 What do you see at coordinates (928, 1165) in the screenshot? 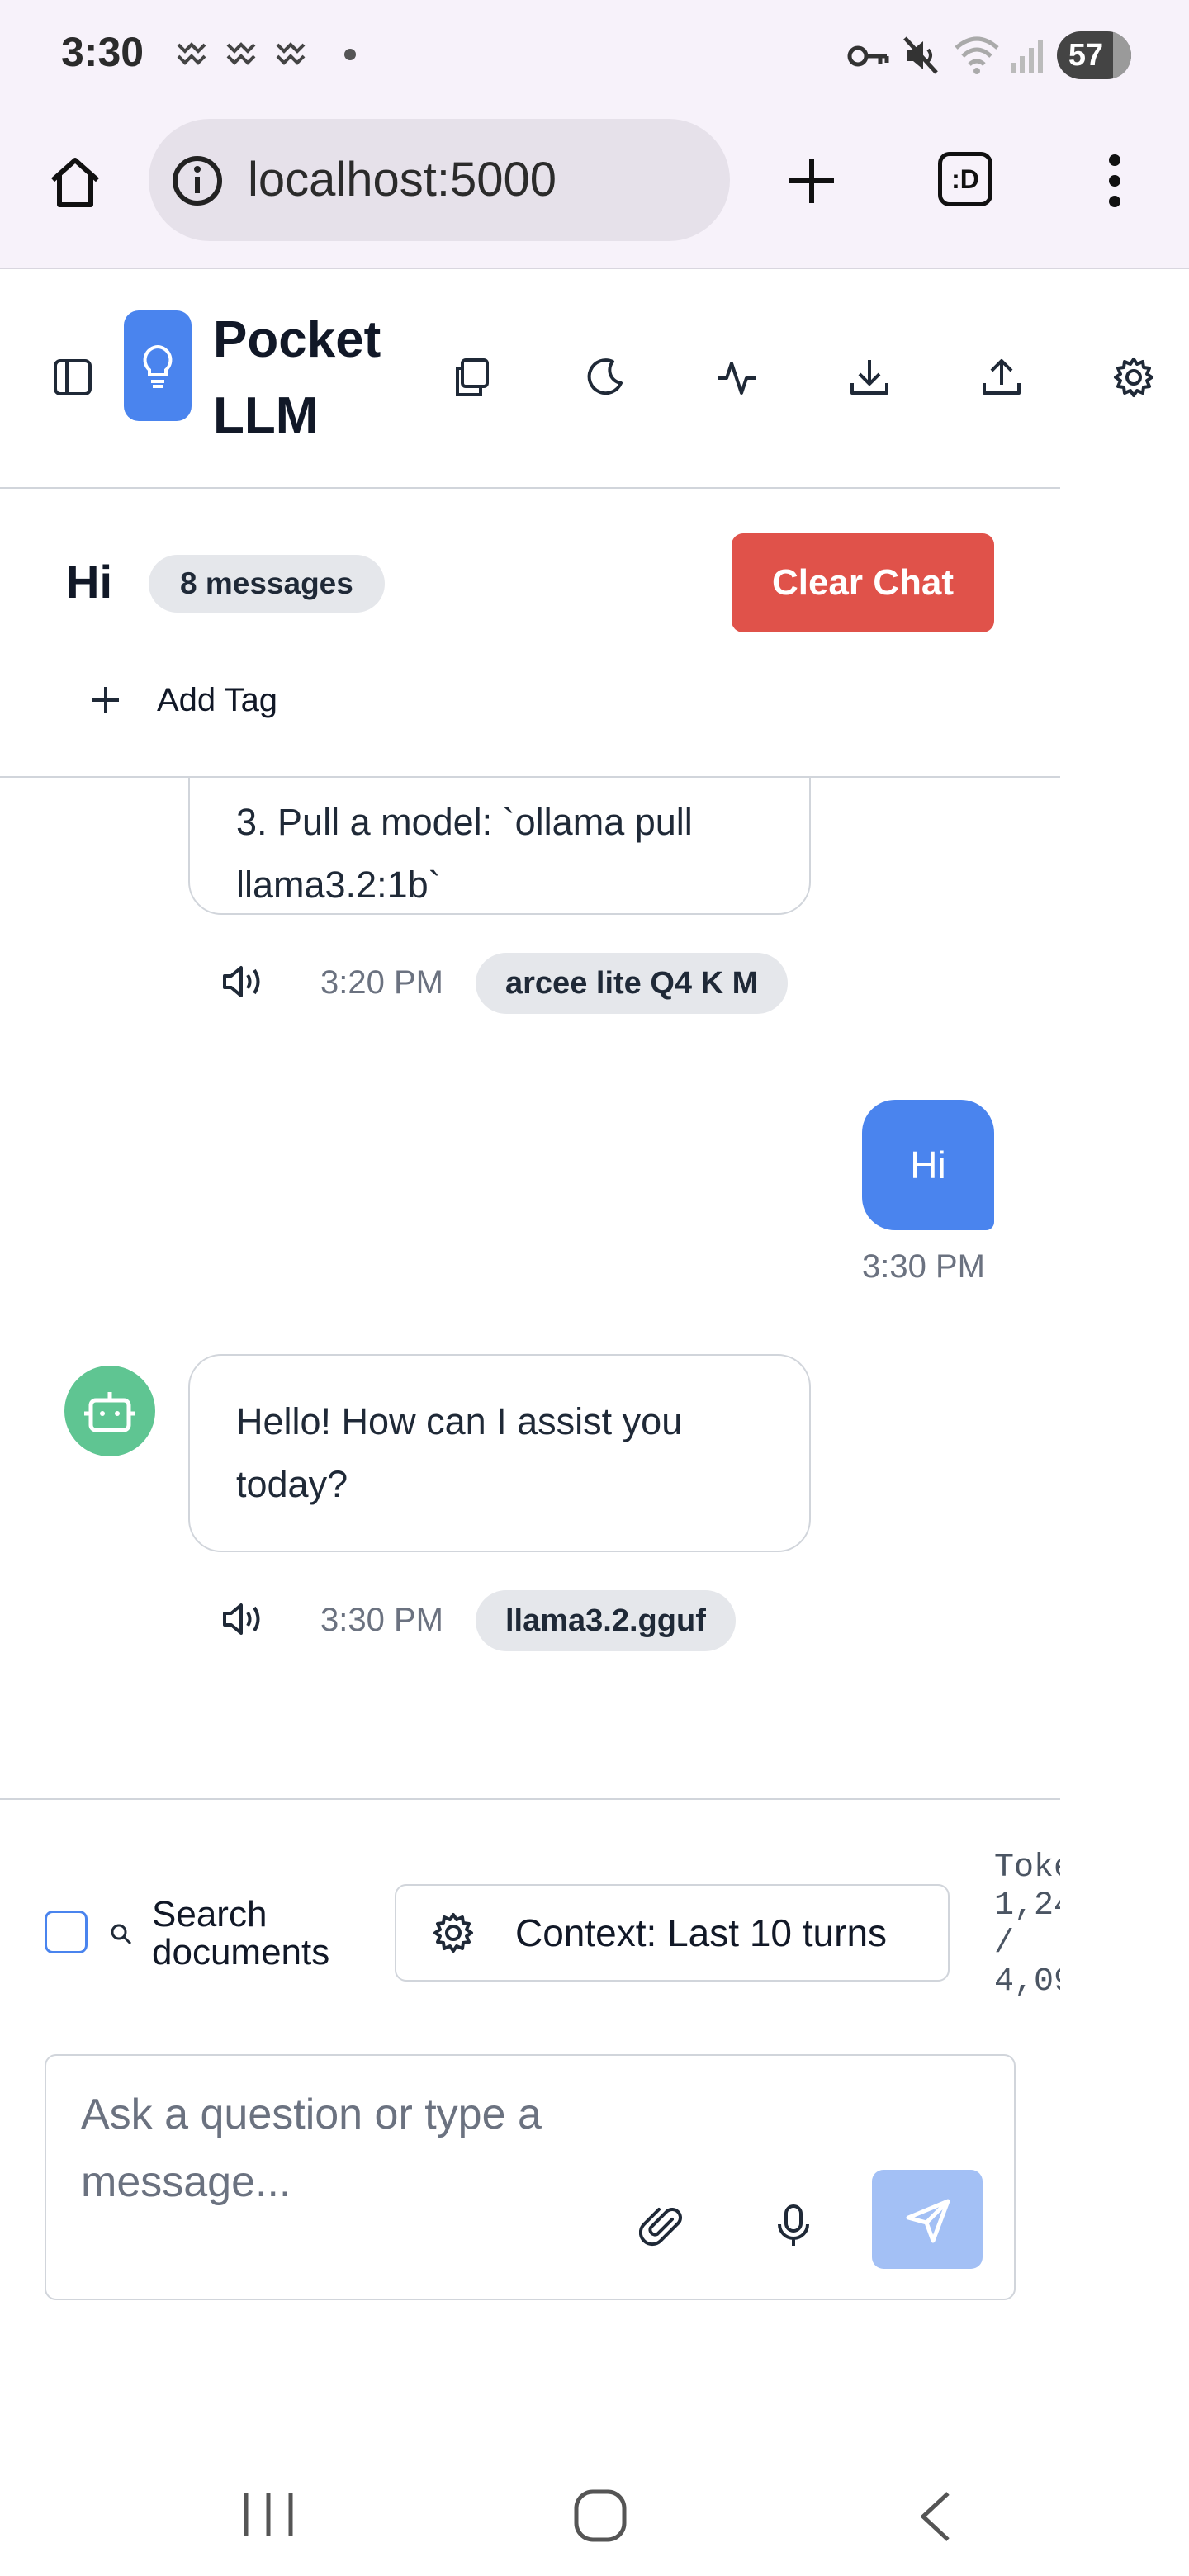
I see `user-message-bubble: Hi` at bounding box center [928, 1165].